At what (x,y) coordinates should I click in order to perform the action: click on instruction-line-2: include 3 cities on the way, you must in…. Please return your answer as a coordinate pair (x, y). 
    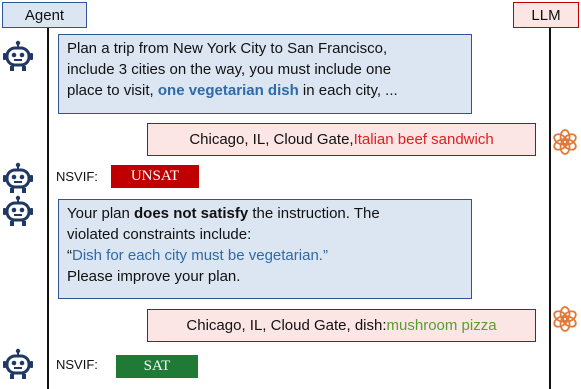
    Looking at the image, I should click on (229, 69).